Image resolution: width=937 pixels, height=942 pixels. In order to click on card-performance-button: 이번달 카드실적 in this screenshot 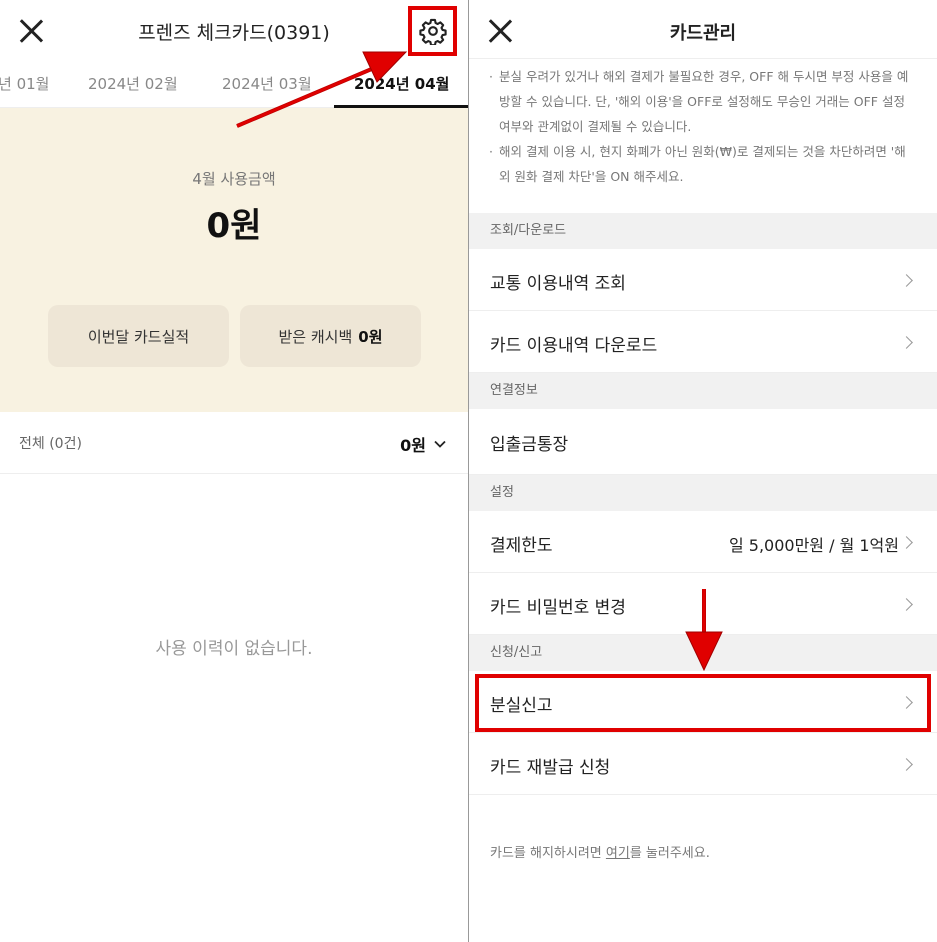, I will do `click(138, 336)`.